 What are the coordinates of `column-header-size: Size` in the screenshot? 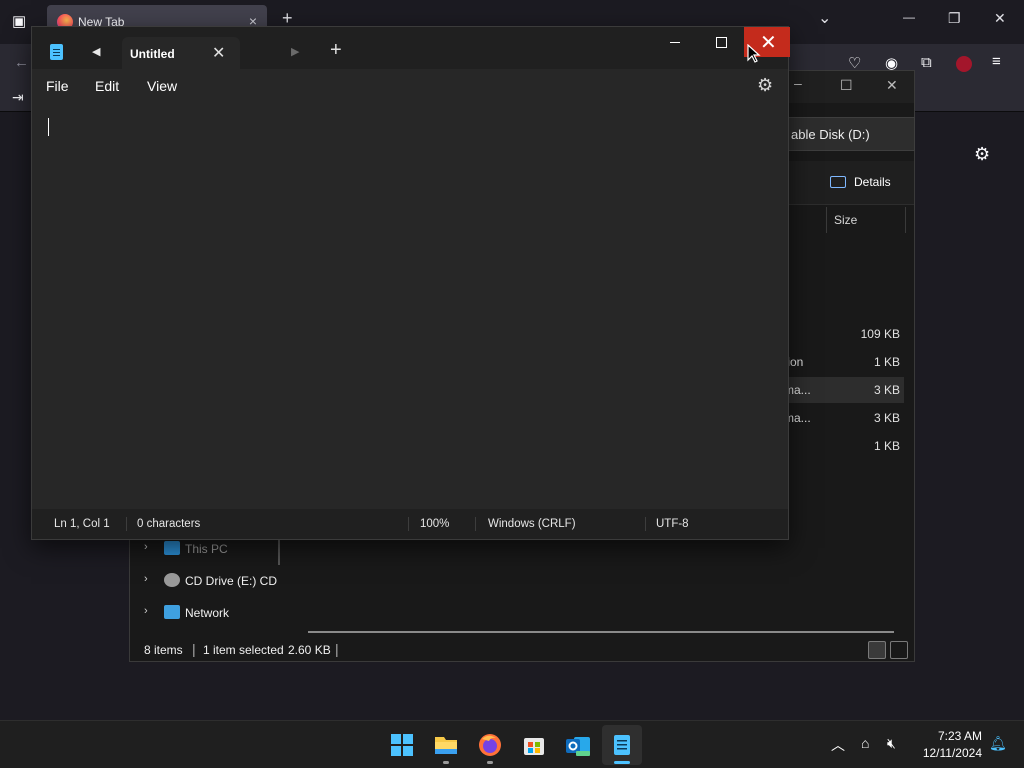 It's located at (866, 220).